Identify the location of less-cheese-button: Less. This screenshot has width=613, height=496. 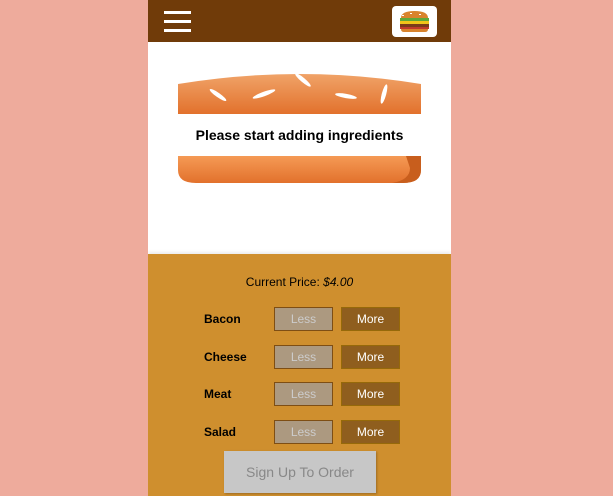
(303, 357).